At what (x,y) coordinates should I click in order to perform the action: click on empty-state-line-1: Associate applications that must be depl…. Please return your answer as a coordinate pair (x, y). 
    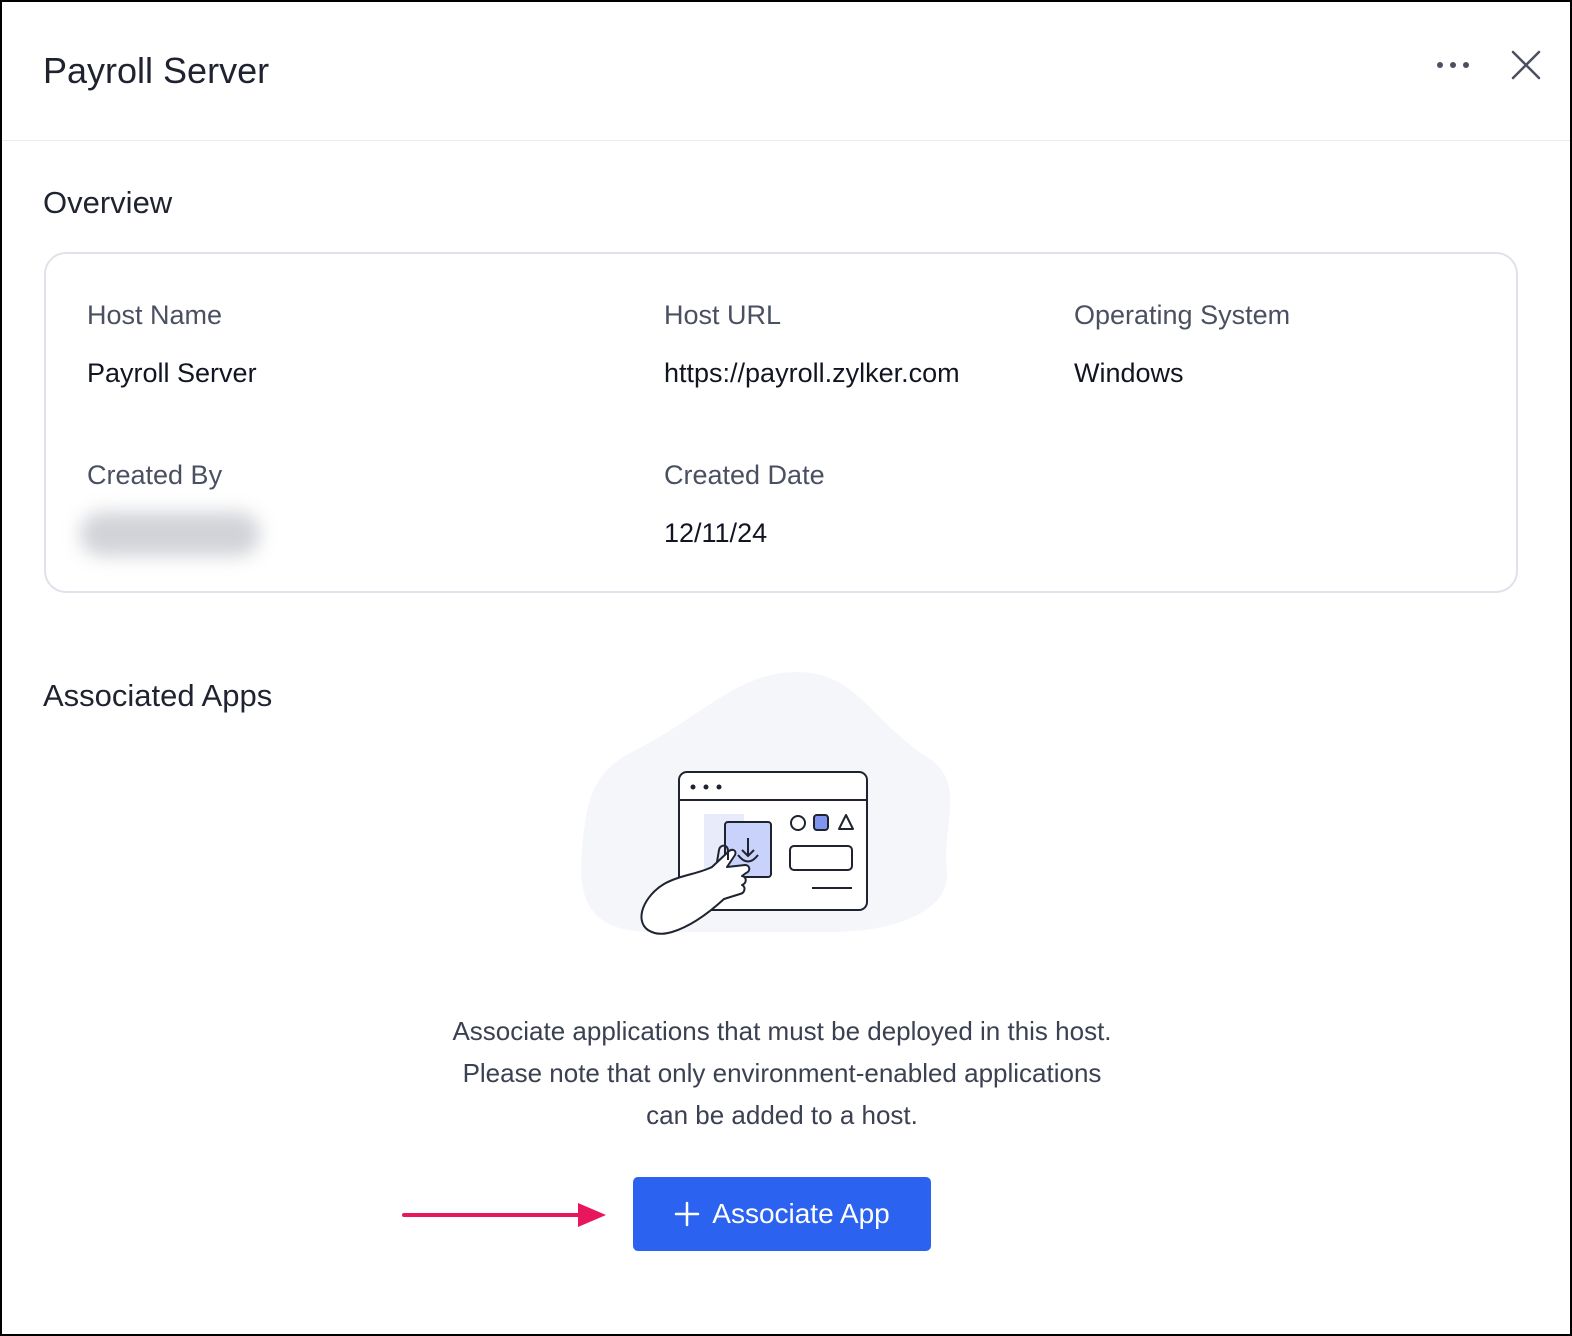
    Looking at the image, I should click on (782, 1031).